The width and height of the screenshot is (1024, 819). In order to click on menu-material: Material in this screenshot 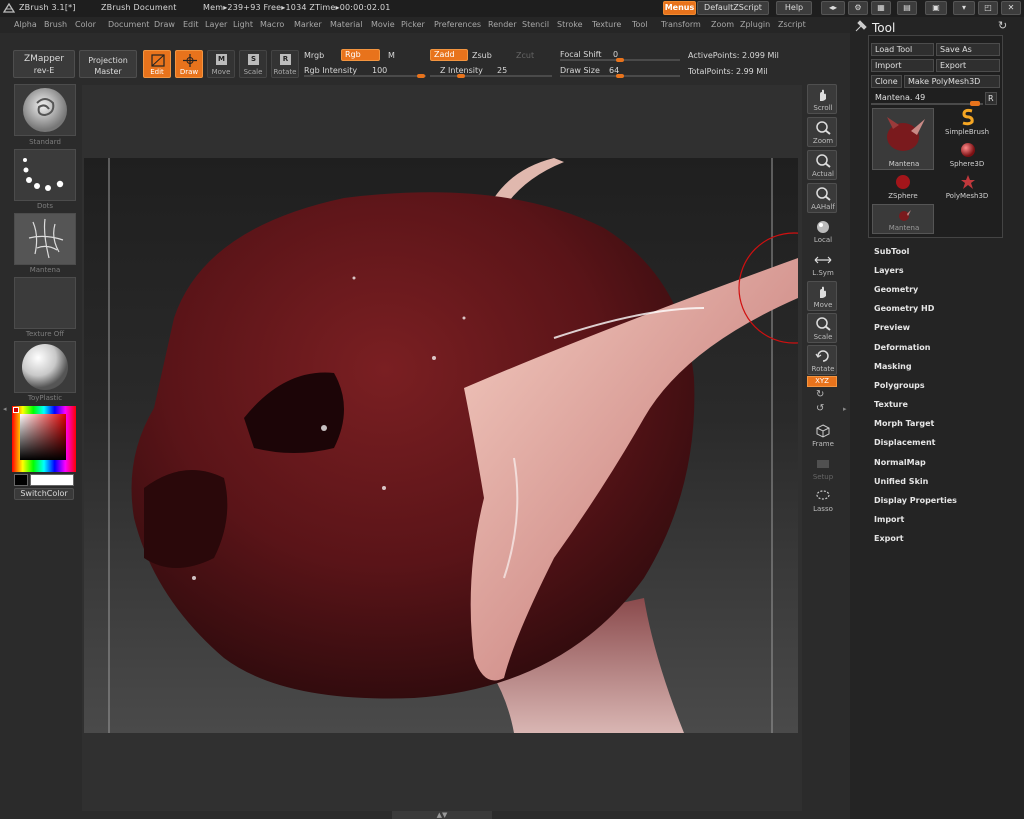, I will do `click(346, 24)`.